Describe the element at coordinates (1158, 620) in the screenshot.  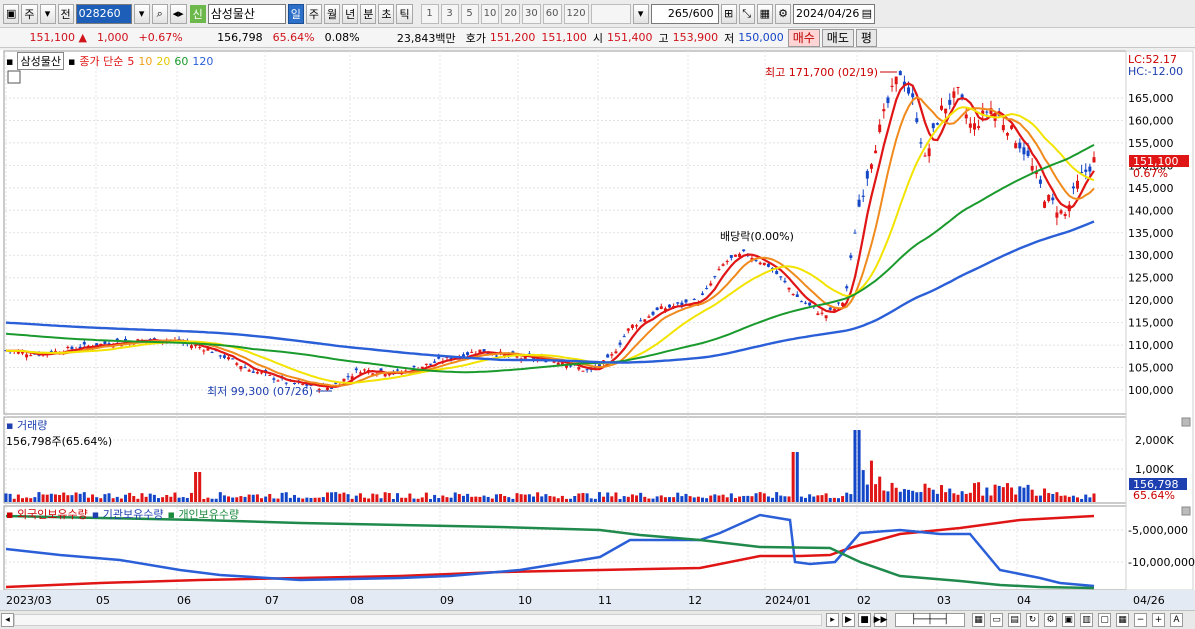
I see `zoom-in-icon: +` at that location.